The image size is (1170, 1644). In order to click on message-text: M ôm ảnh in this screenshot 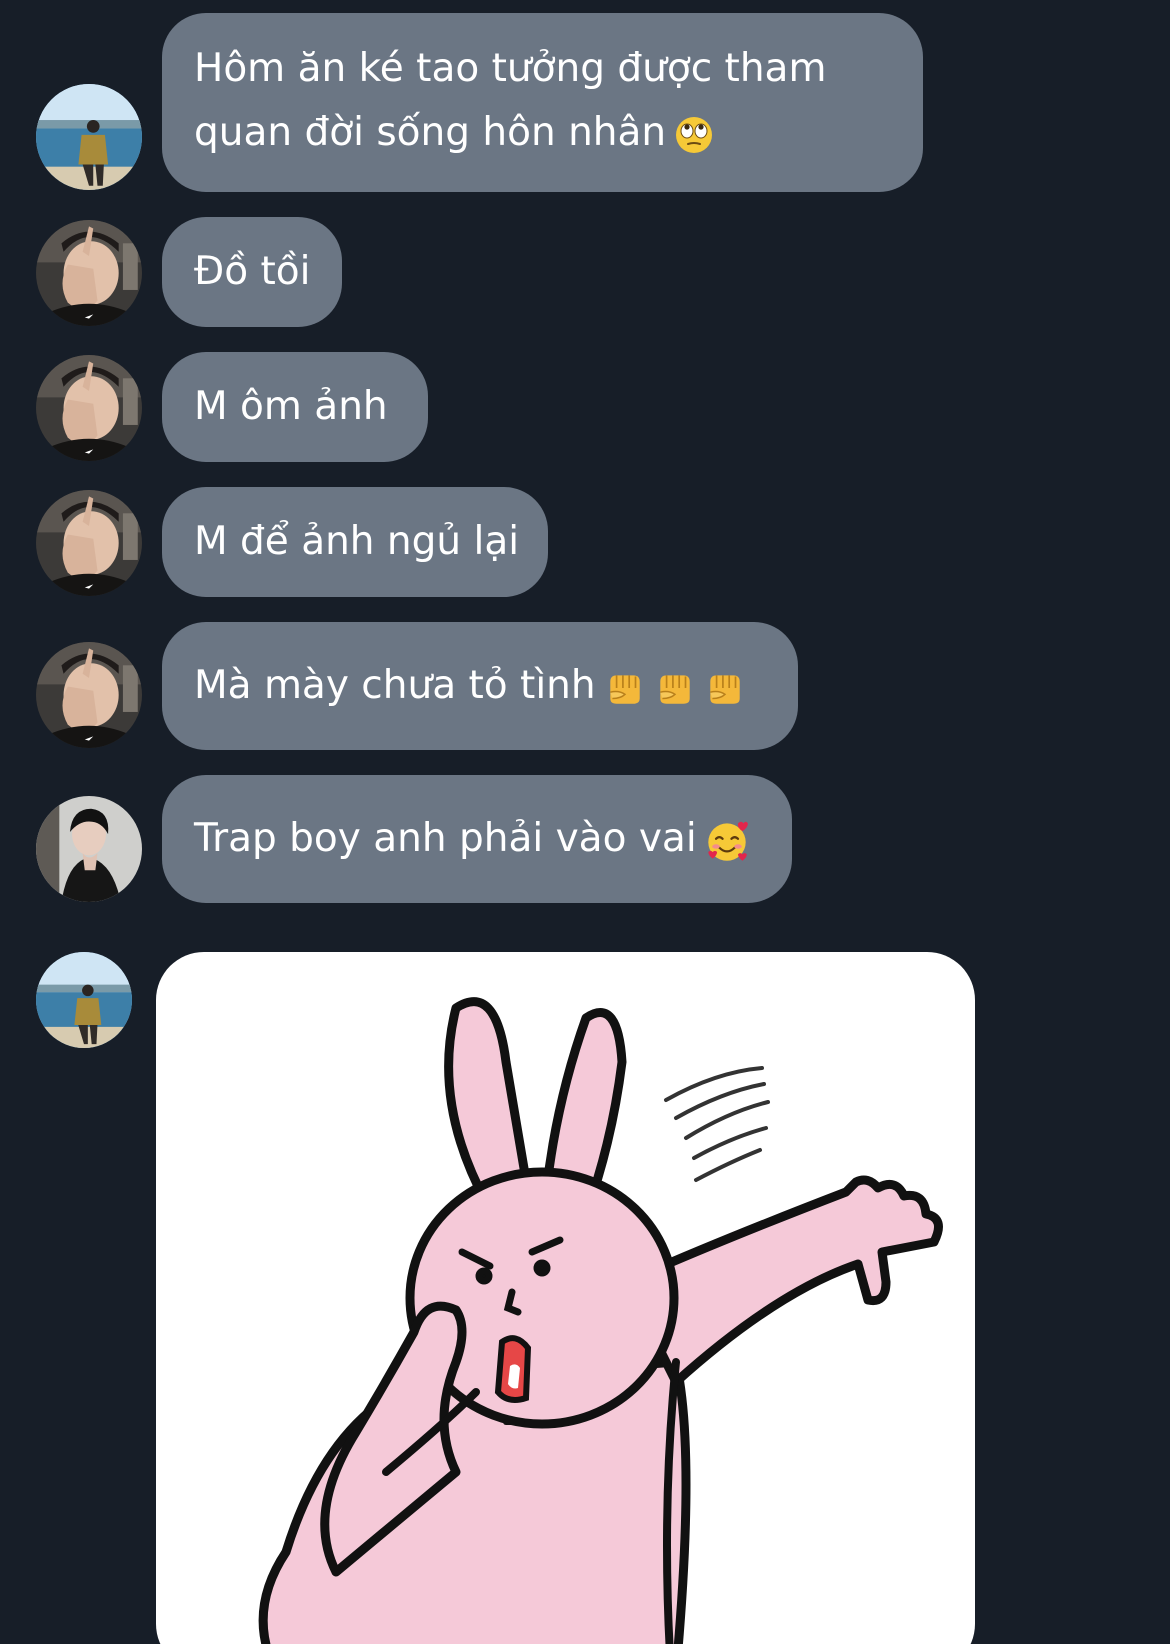, I will do `click(291, 406)`.